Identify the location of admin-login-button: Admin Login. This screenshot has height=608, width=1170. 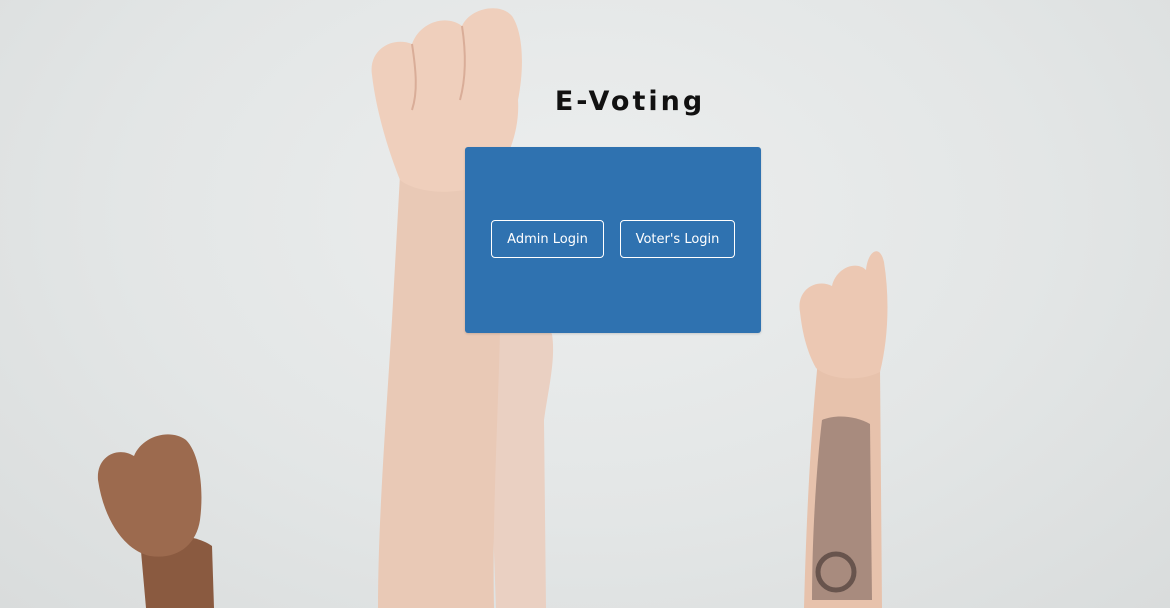
(547, 239).